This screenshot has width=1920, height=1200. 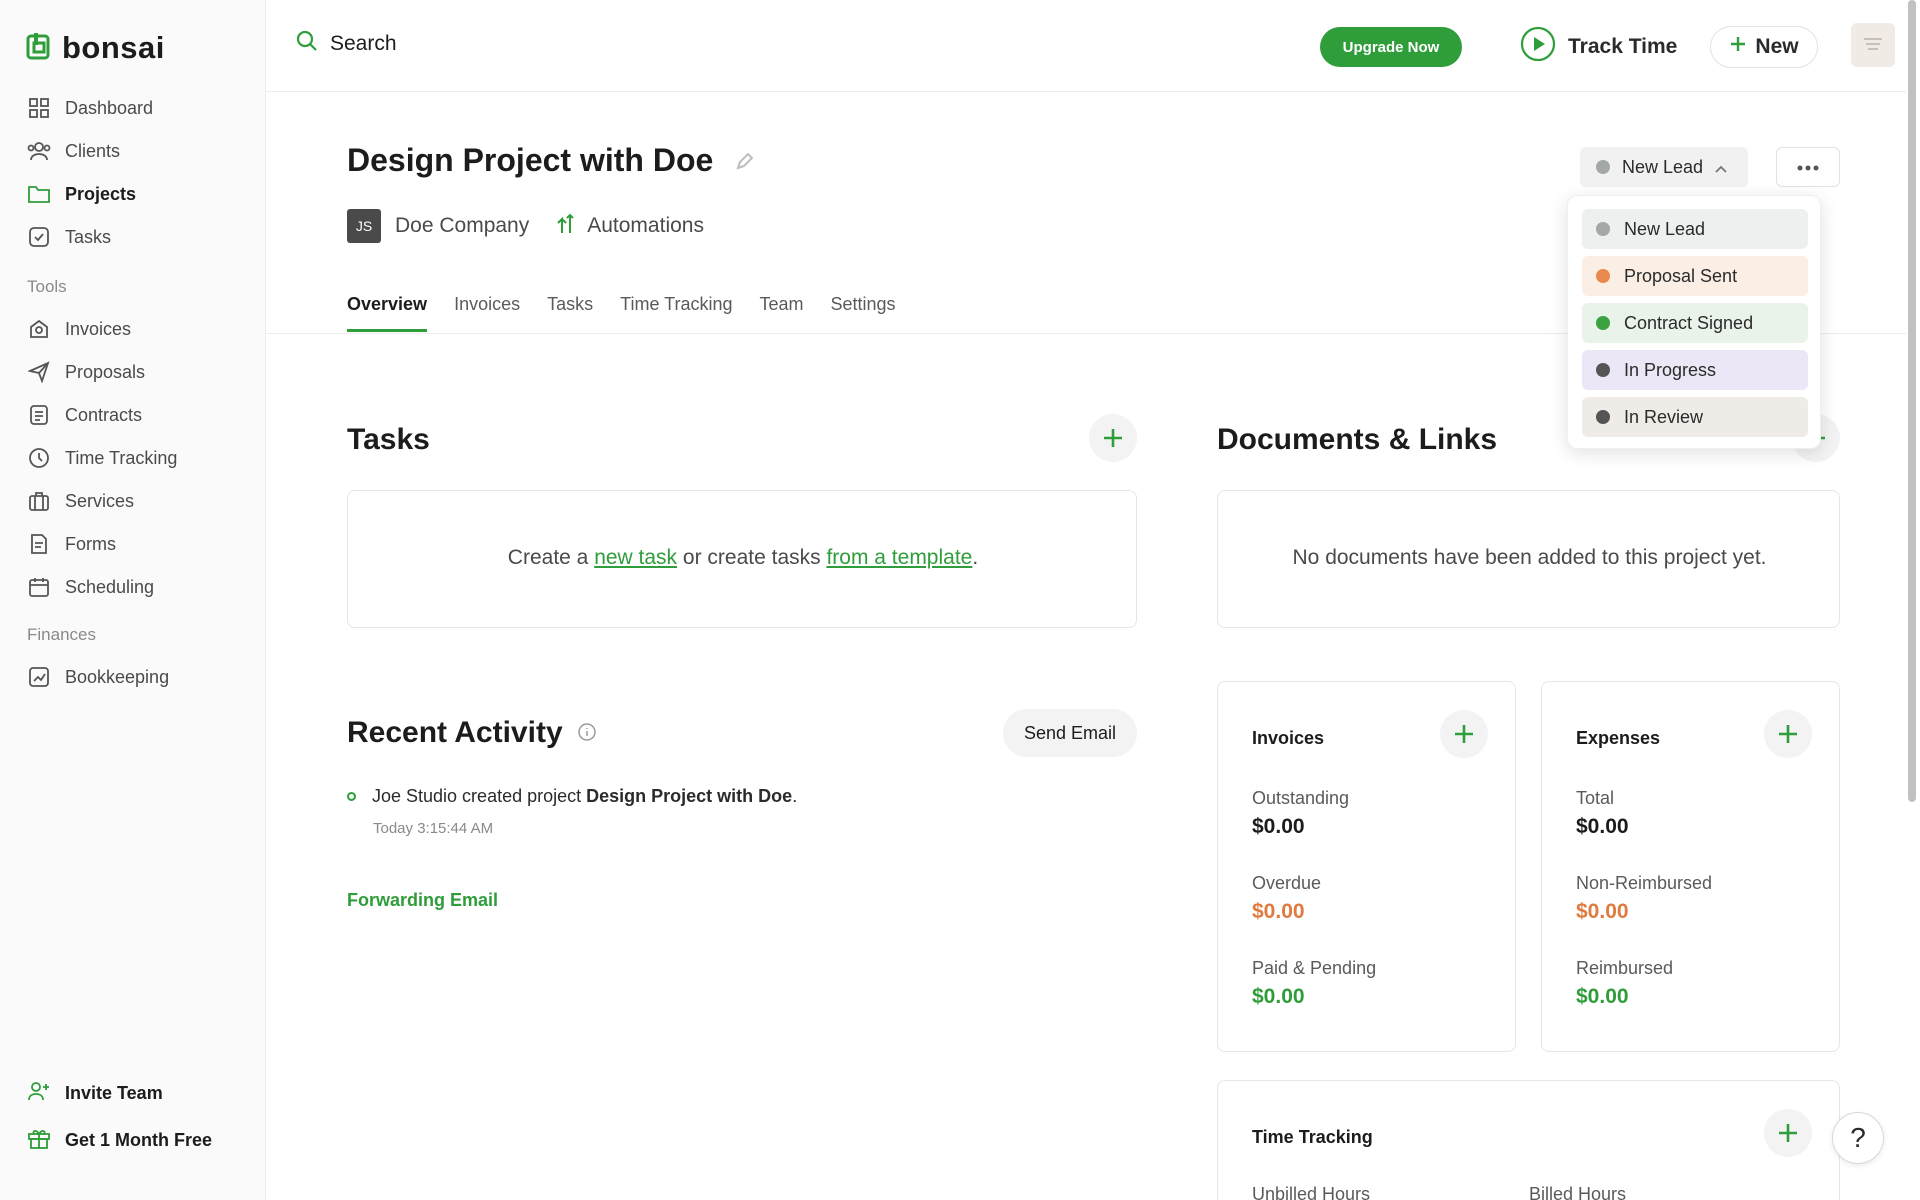 I want to click on get-free-month-label: Get 1 Month Free, so click(x=139, y=1140).